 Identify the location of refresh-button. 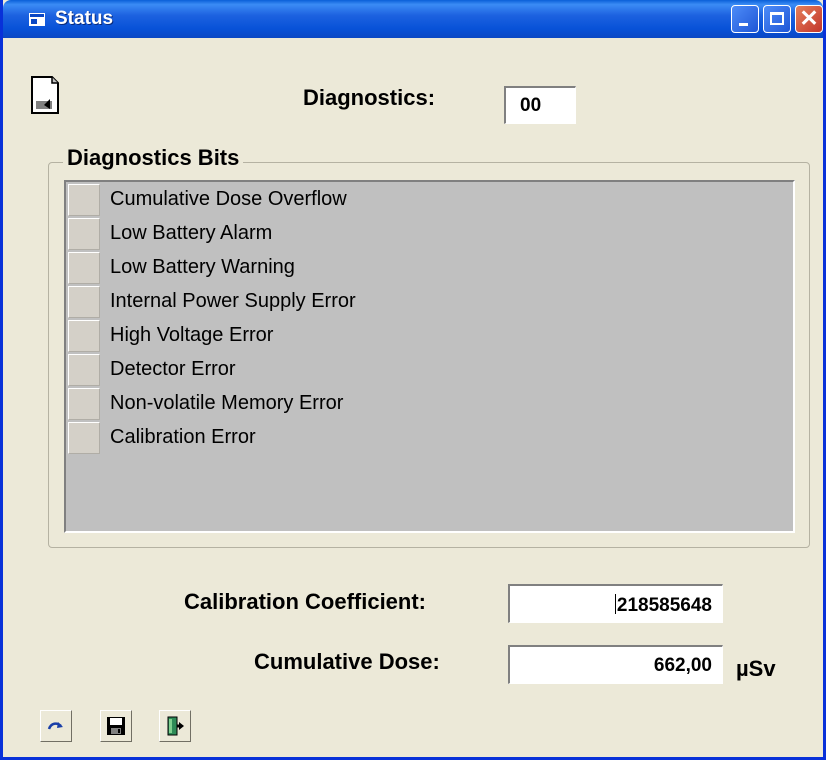
(56, 726).